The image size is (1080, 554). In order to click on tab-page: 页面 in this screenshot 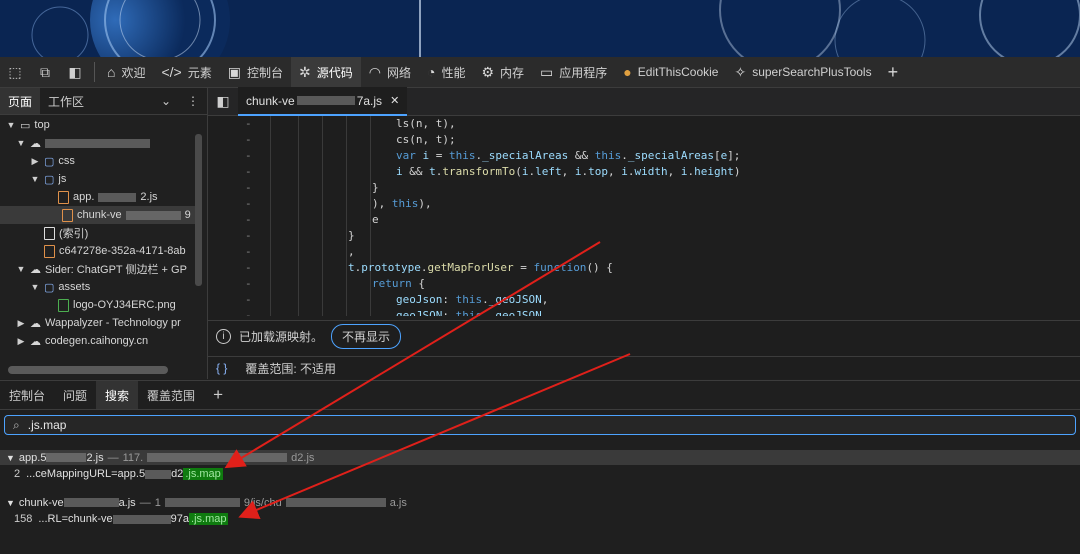, I will do `click(20, 101)`.